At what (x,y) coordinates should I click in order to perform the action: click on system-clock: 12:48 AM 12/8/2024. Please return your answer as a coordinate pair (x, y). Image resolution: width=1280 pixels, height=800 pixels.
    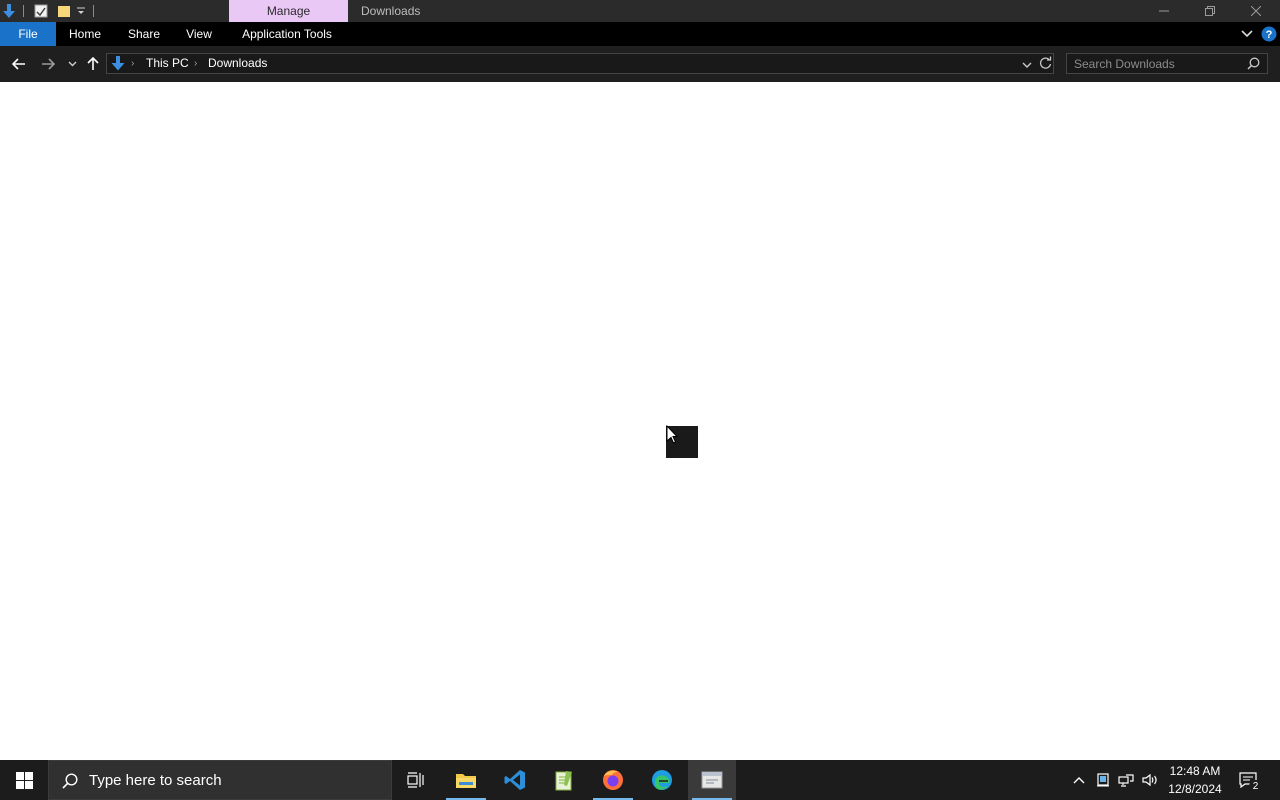
    Looking at the image, I should click on (1195, 780).